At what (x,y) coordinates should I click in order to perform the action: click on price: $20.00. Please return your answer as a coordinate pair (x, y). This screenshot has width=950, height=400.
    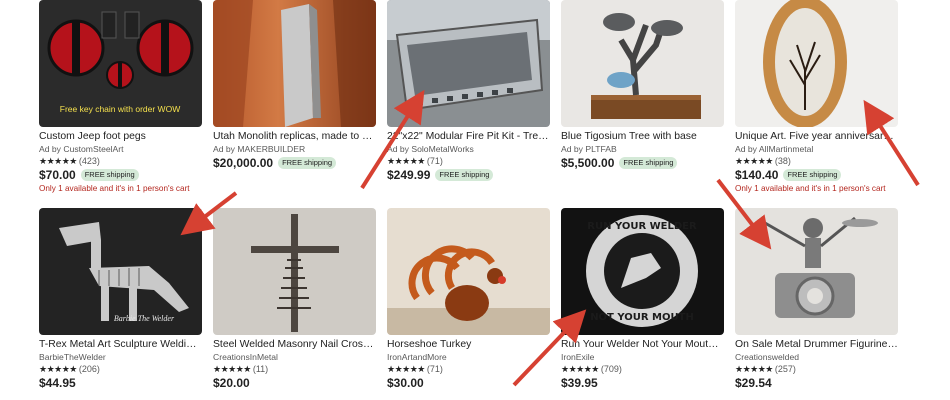
    Looking at the image, I should click on (231, 383).